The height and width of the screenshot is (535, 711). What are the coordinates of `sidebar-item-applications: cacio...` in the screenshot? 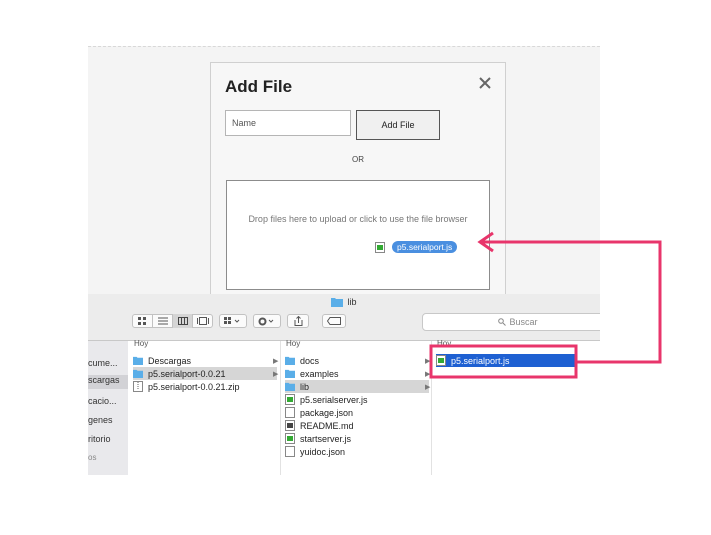 It's located at (102, 401).